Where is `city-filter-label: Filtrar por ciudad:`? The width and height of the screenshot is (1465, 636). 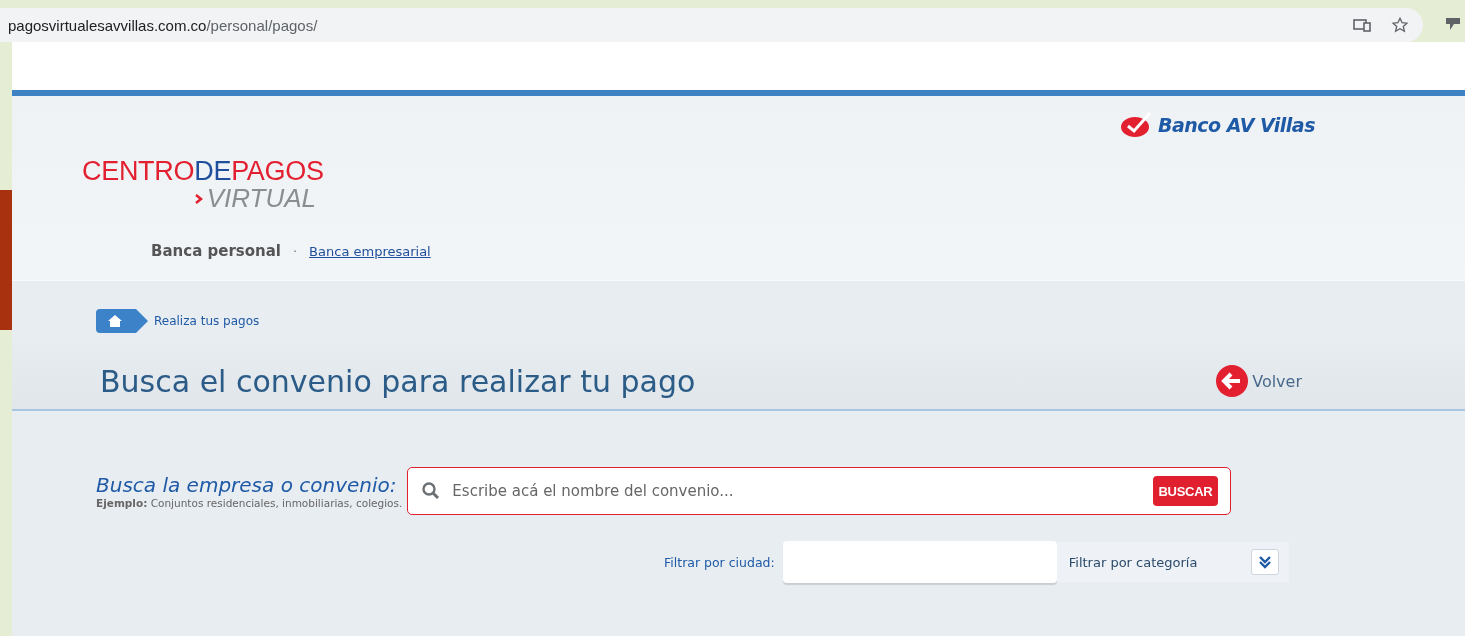 city-filter-label: Filtrar por ciudad: is located at coordinates (719, 562).